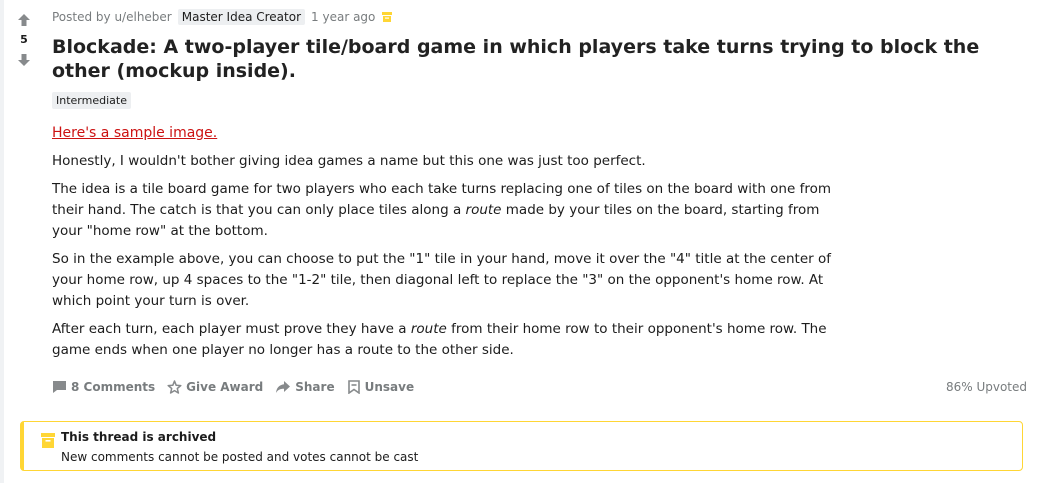 The image size is (1042, 483). Describe the element at coordinates (283, 387) in the screenshot. I see `share-icon` at that location.